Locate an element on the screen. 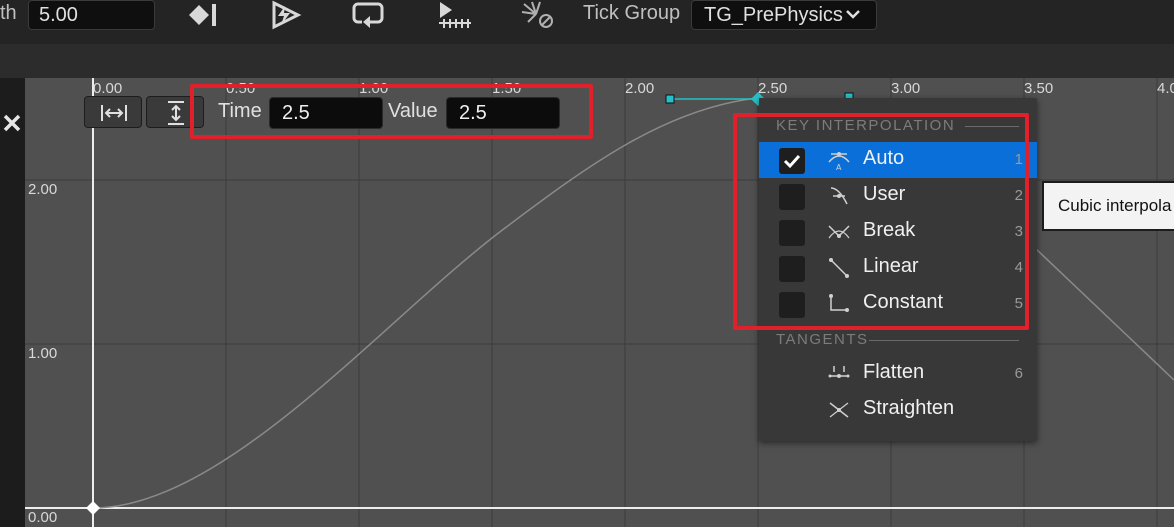 This screenshot has width=1174, height=527. curve-line-continuation is located at coordinates (1104, 314).